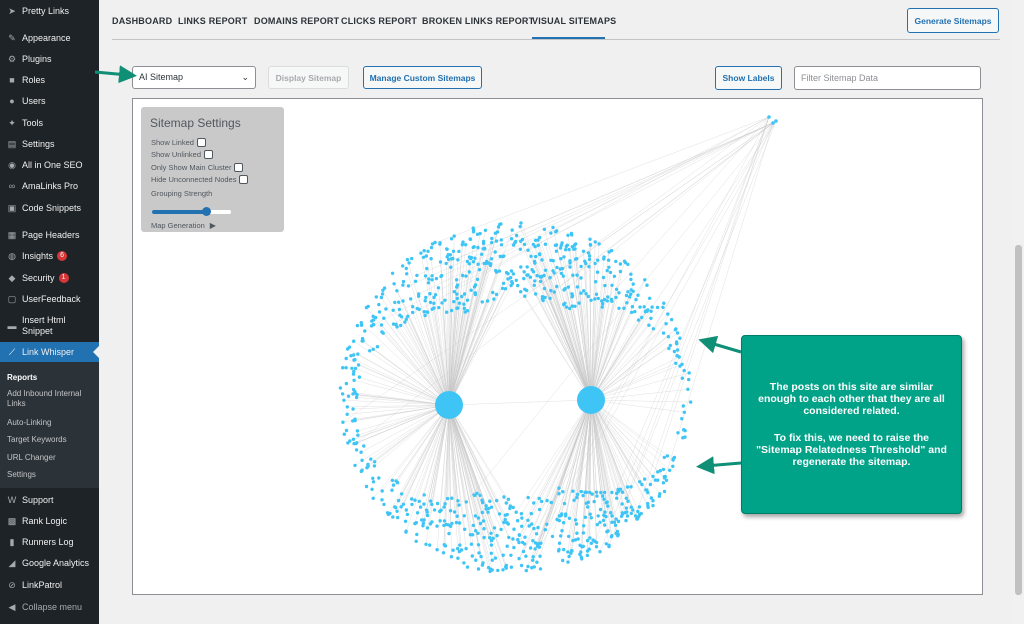  Describe the element at coordinates (245, 77) in the screenshot. I see `chevron-down-icon: ⌄` at that location.